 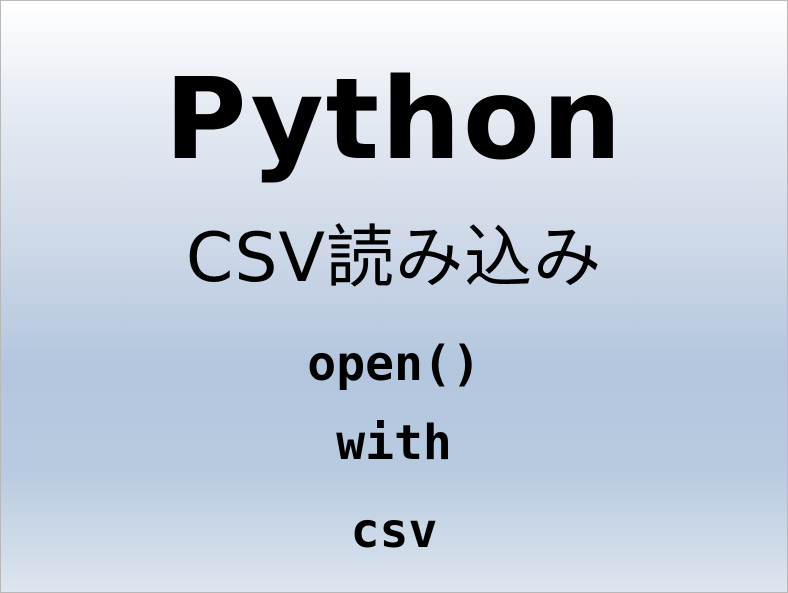 What do you see at coordinates (394, 258) in the screenshot?
I see `slide-subtitle: CSV読み込み` at bounding box center [394, 258].